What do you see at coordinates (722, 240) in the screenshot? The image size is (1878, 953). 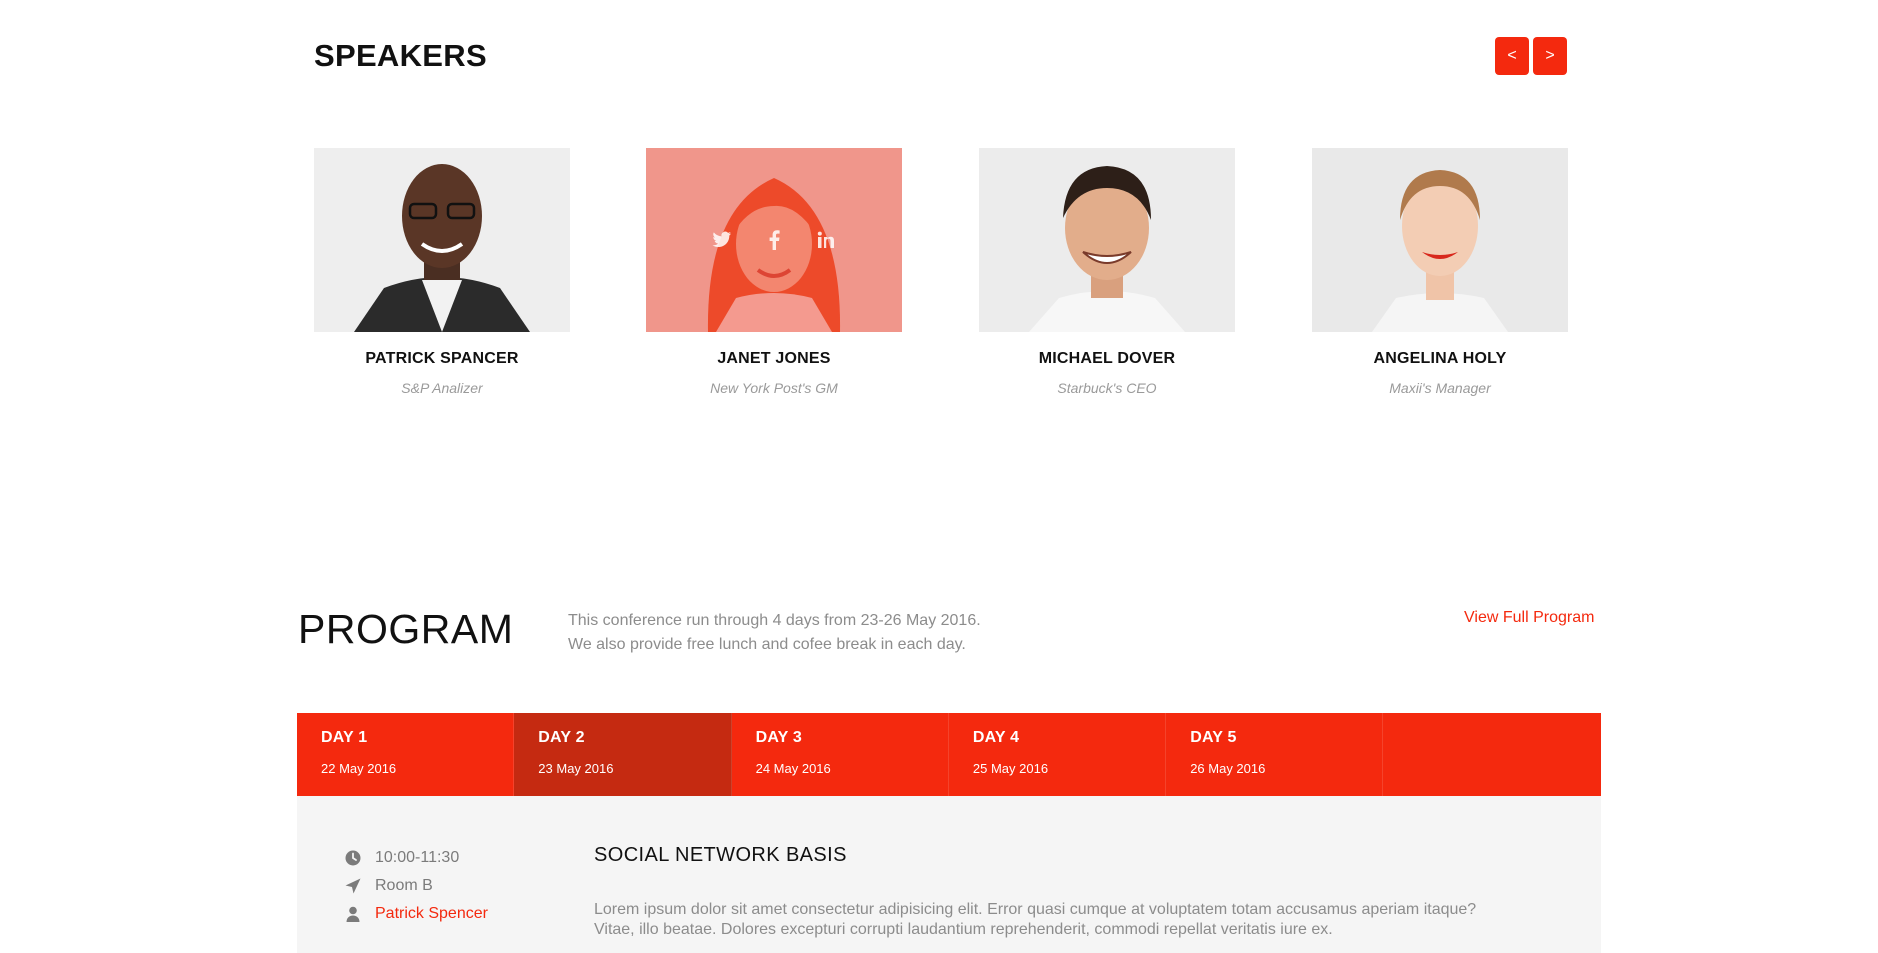 I see `twitter-icon` at bounding box center [722, 240].